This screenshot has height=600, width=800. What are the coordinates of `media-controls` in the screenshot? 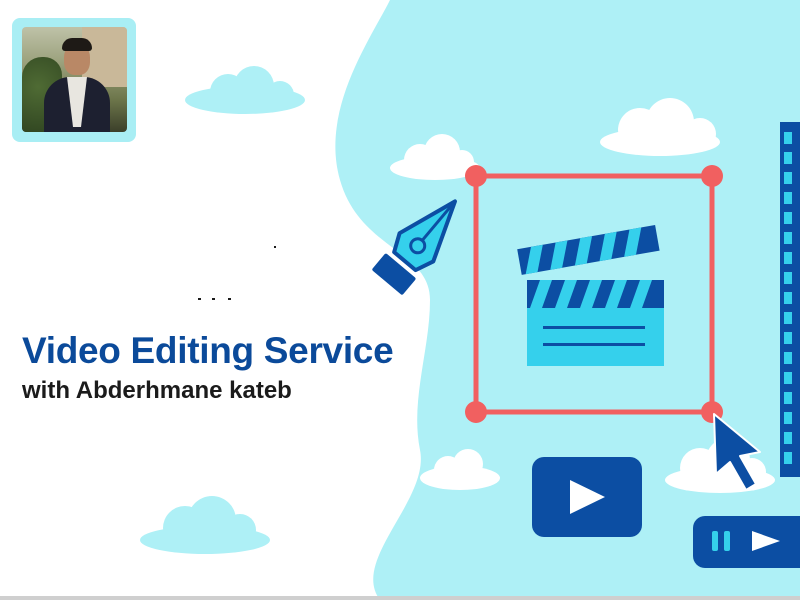 It's located at (746, 542).